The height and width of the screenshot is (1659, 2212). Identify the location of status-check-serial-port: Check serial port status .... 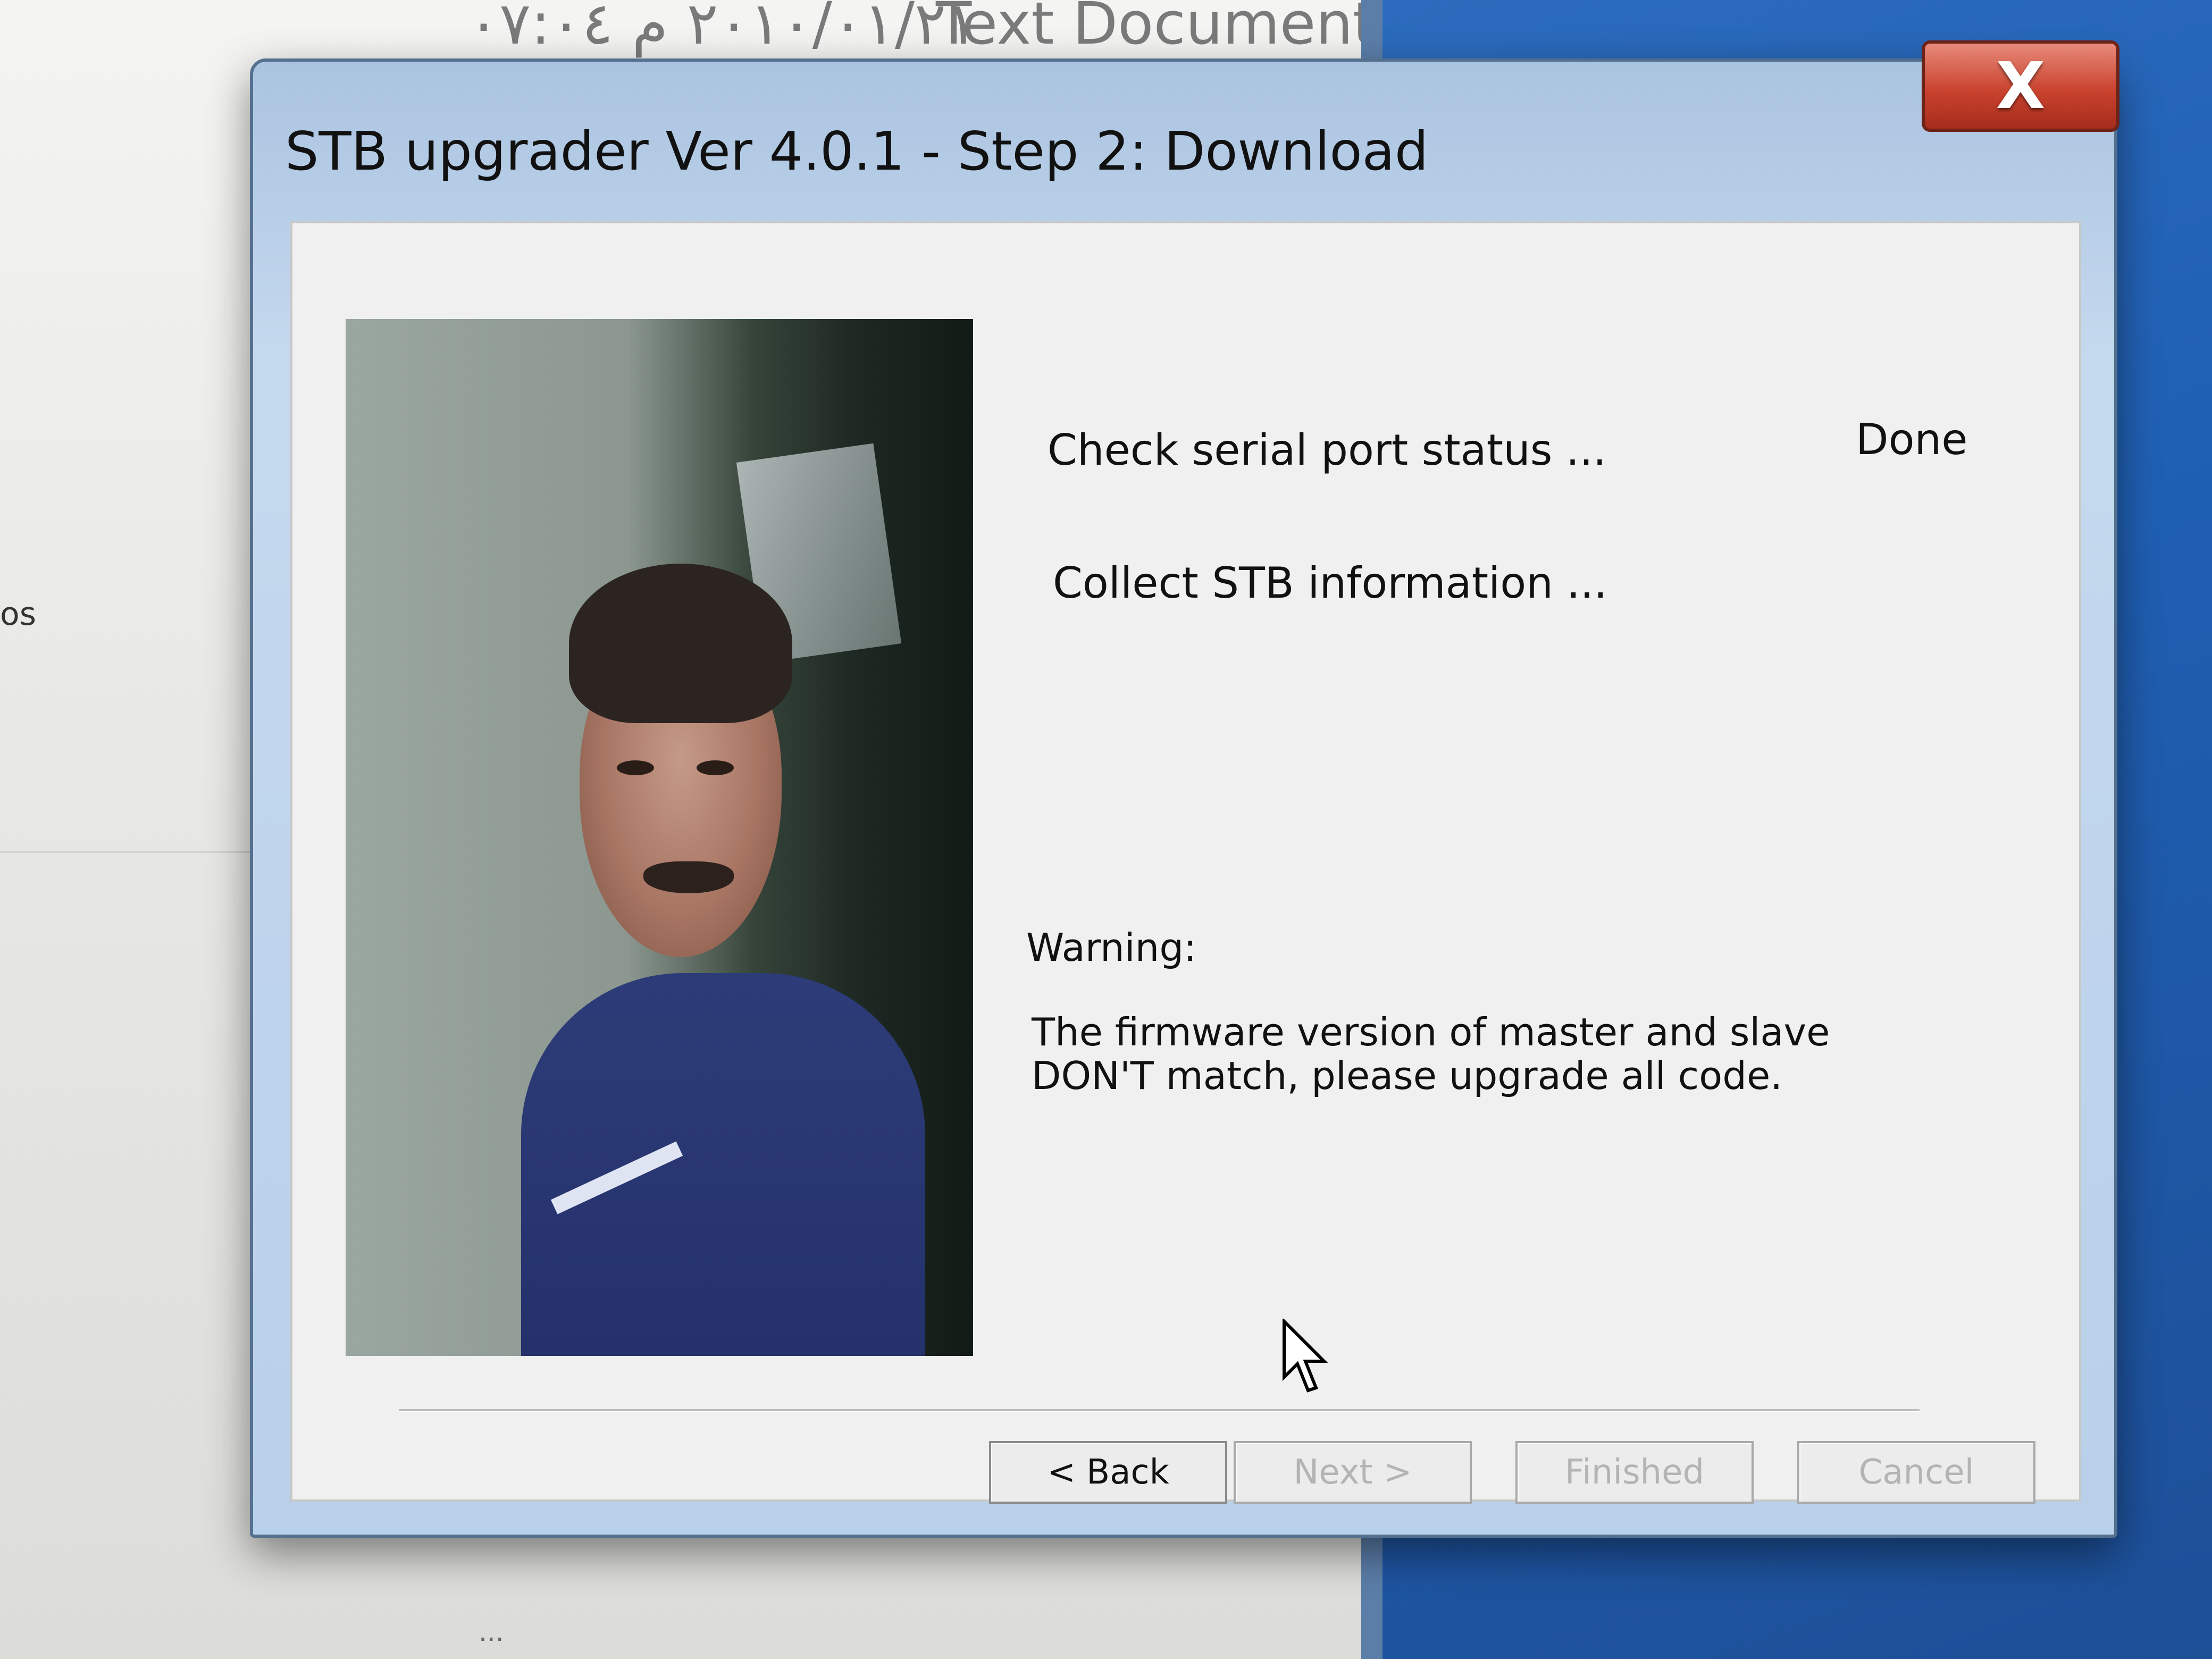
(1327, 450).